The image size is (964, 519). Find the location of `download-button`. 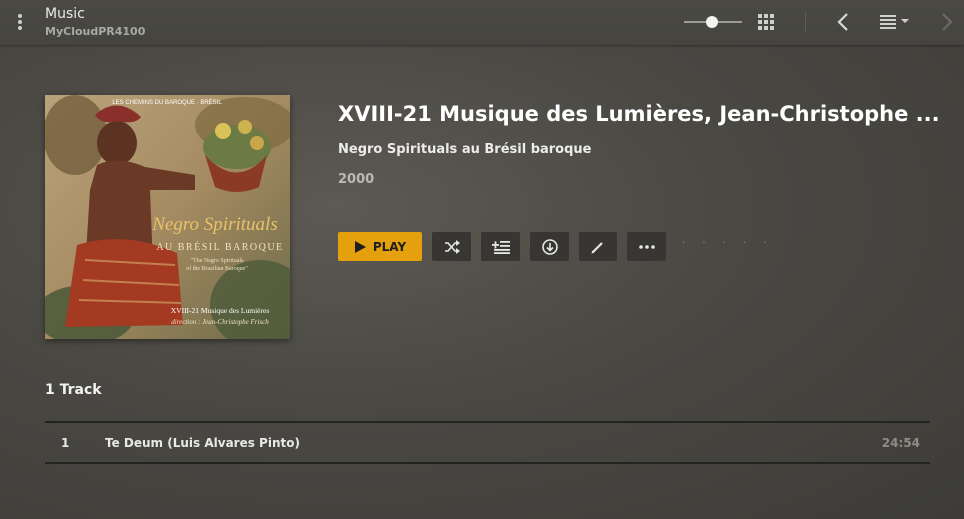

download-button is located at coordinates (549, 246).